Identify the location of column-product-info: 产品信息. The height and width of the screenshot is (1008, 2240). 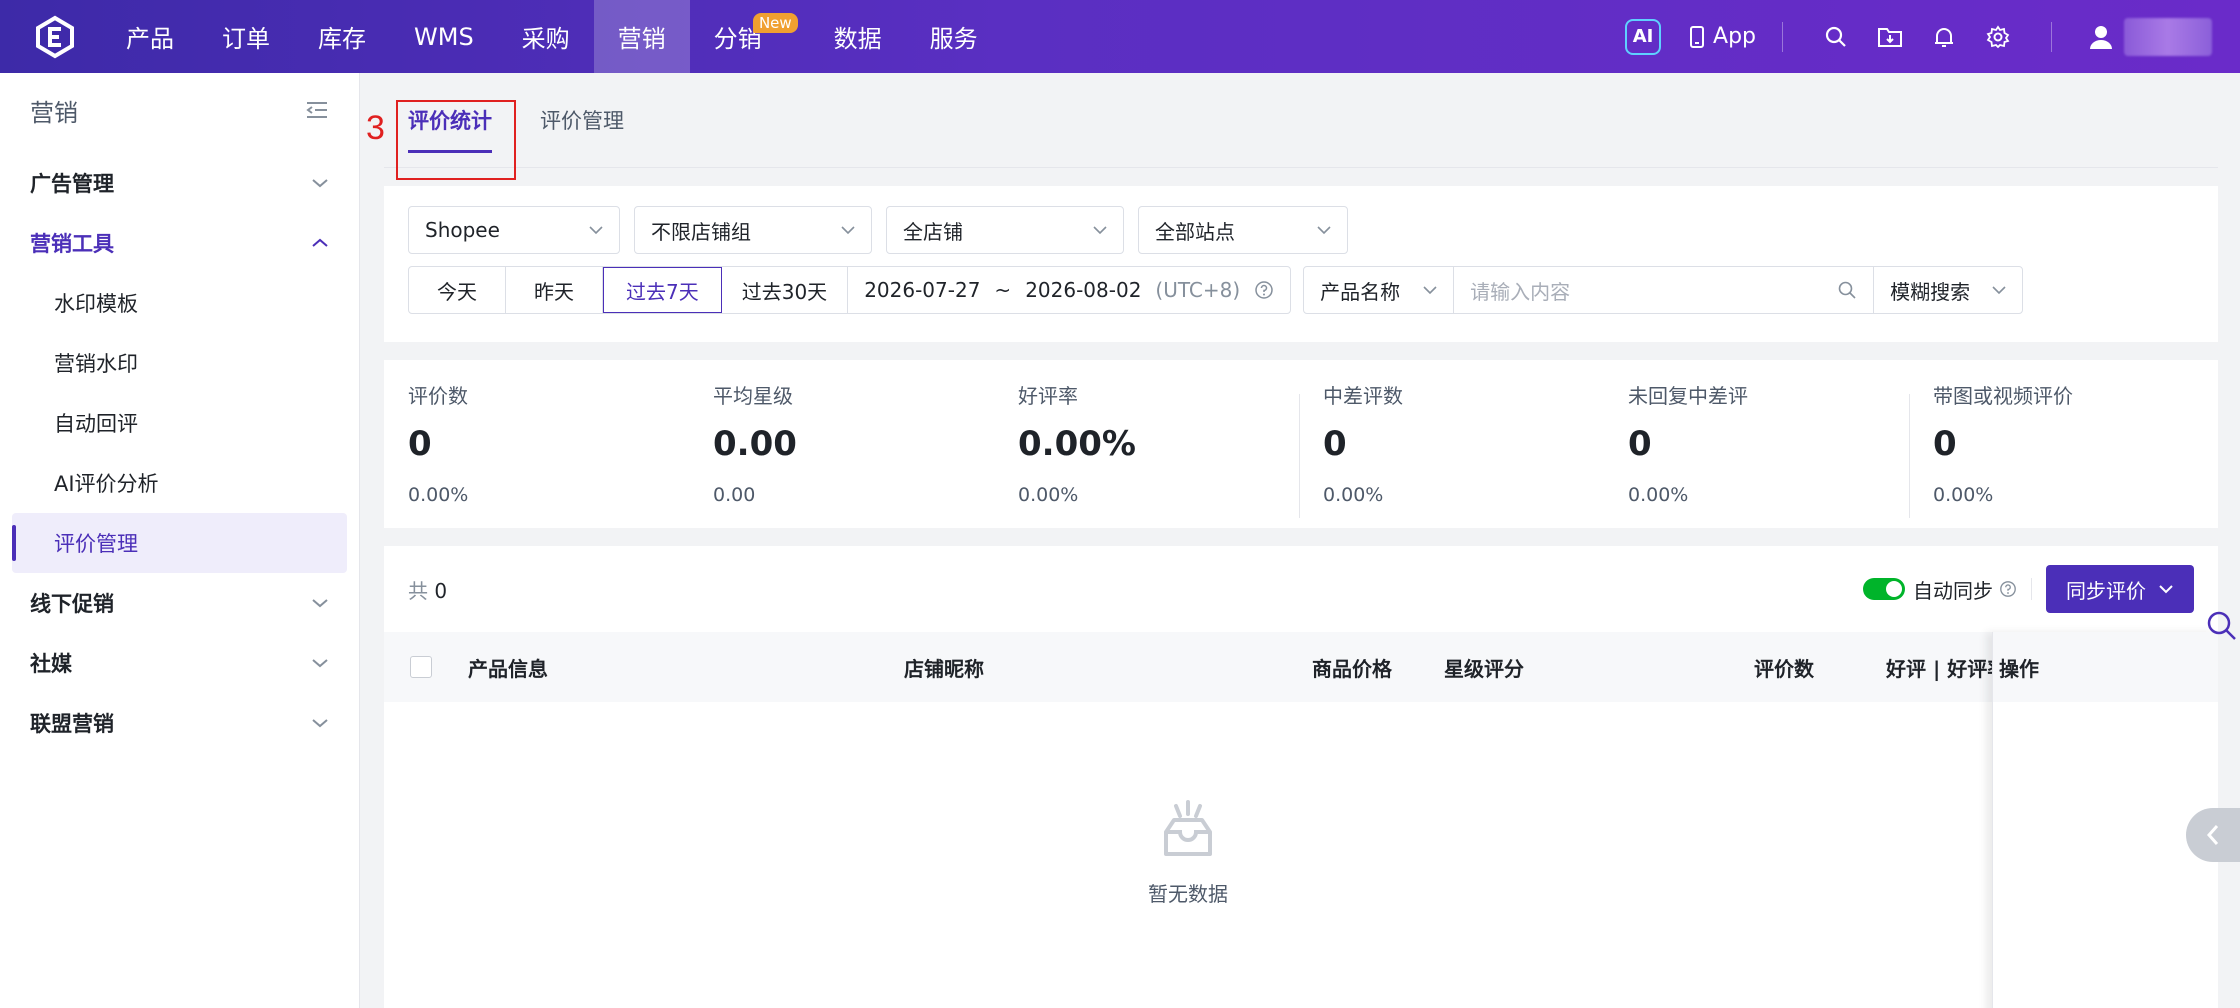
(508, 668).